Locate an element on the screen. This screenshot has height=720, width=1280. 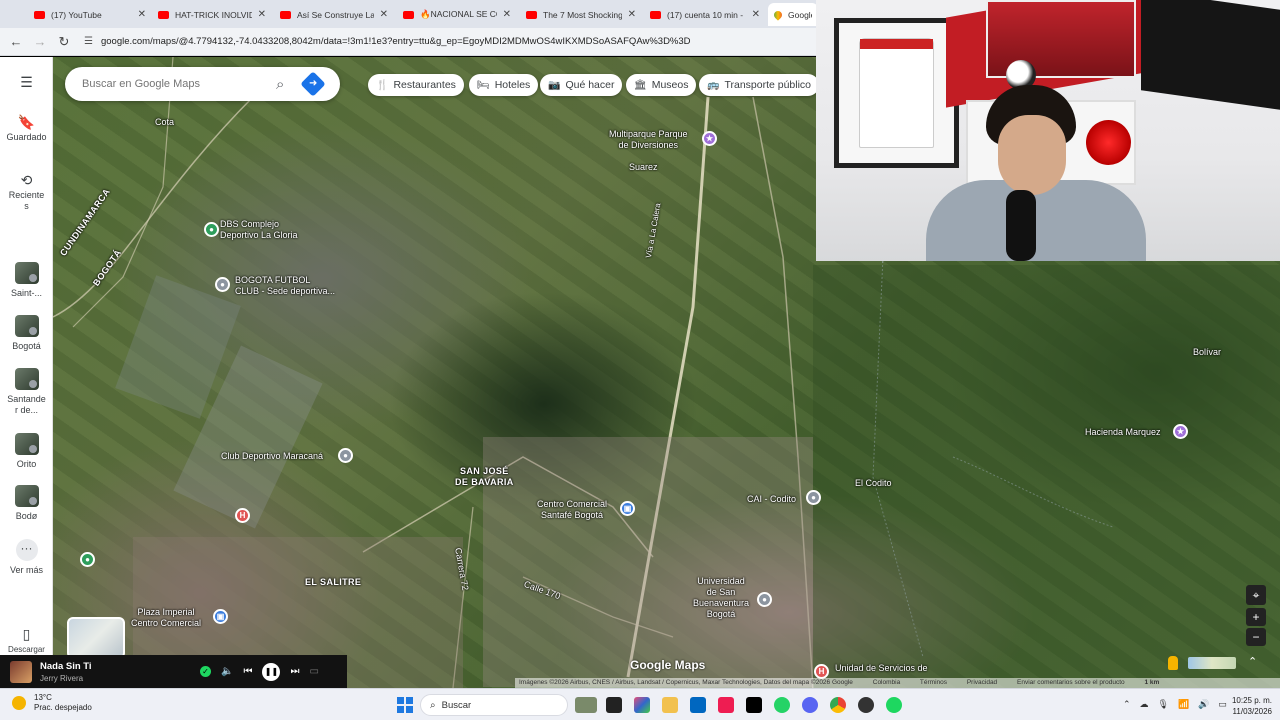
terms-link: Términos is located at coordinates (933, 682).